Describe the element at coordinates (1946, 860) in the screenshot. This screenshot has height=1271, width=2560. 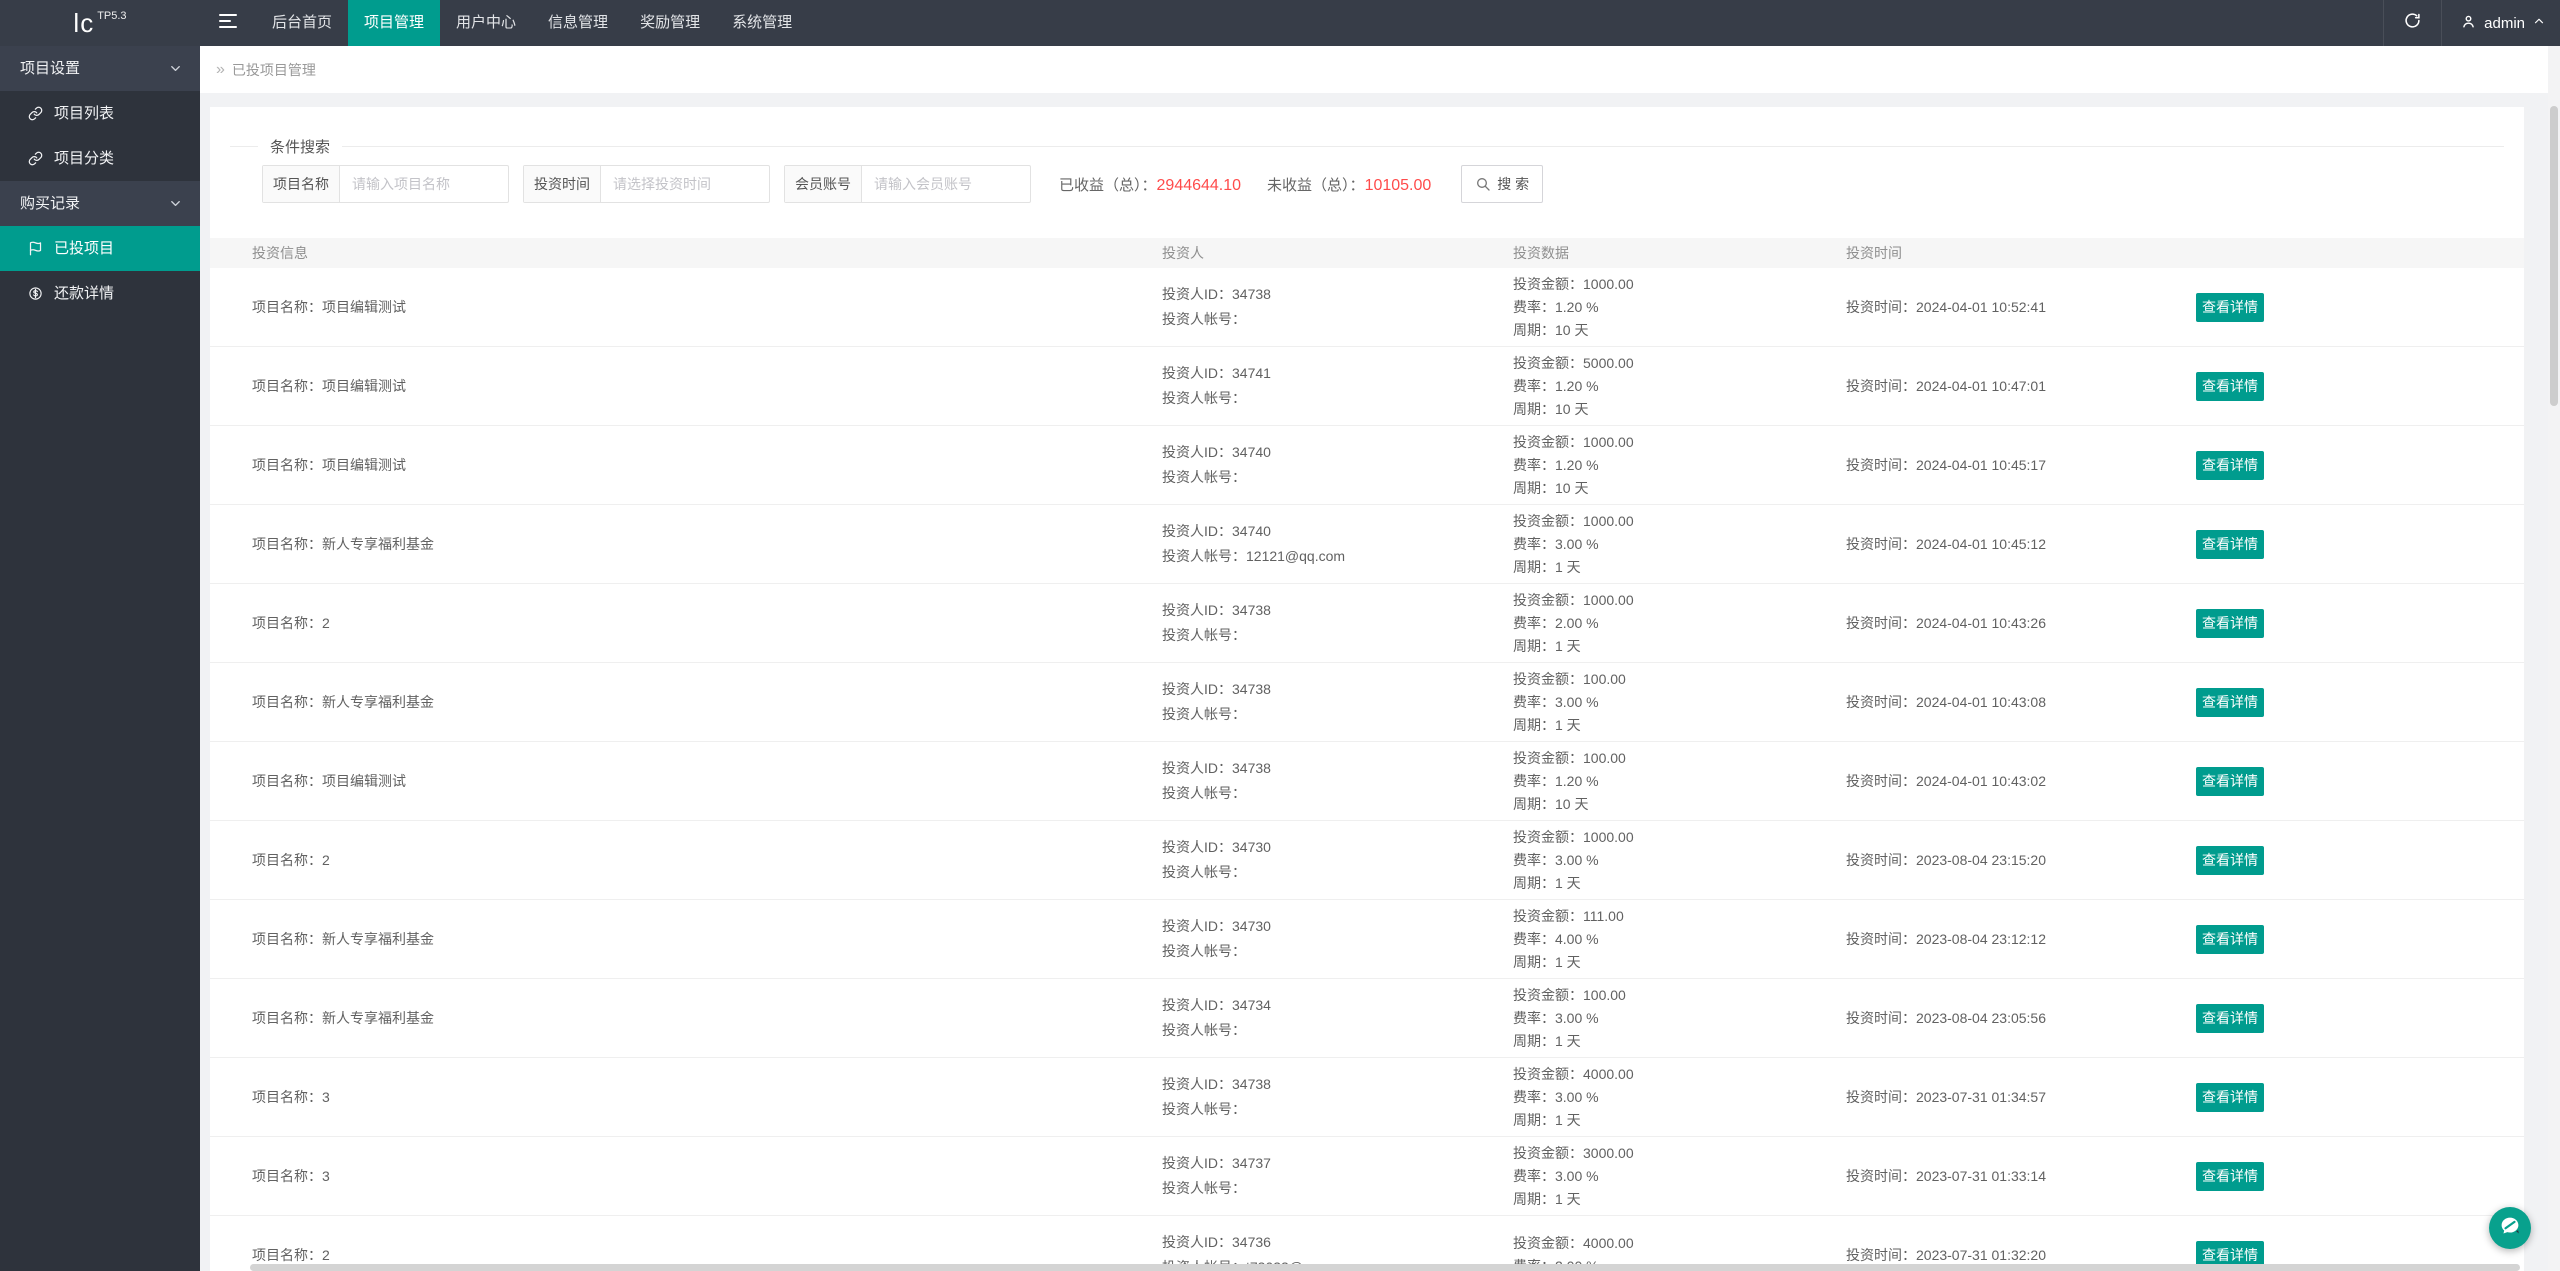
I see `invest-time: 投资时间：2023-08-04 23:15:20` at that location.